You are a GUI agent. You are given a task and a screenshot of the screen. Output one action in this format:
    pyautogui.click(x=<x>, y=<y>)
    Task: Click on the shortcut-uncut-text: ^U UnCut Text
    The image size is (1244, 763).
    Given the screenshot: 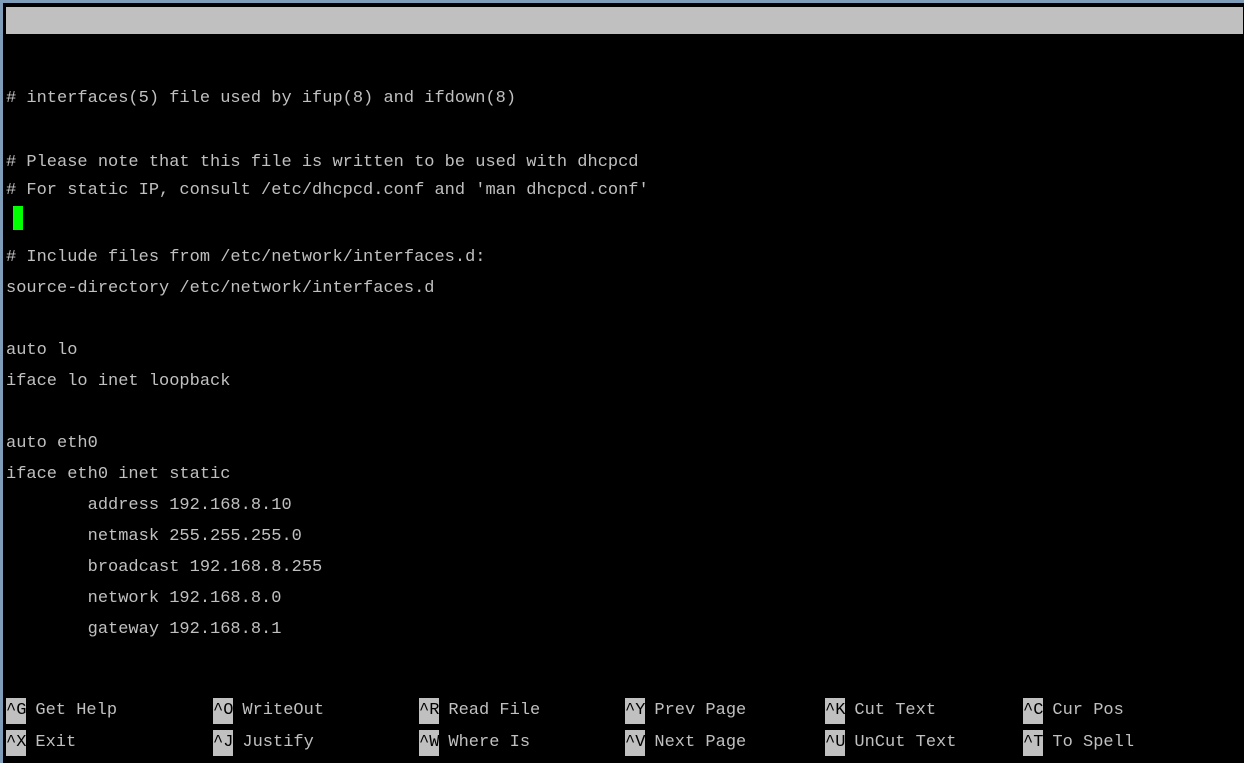 What is the action you would take?
    pyautogui.click(x=890, y=743)
    